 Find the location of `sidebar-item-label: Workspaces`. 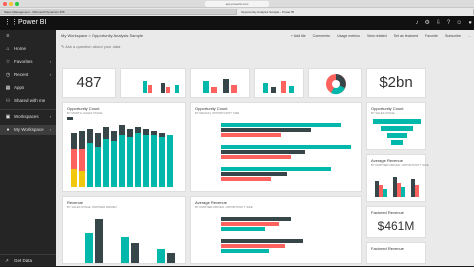

sidebar-item-label: Workspaces is located at coordinates (26, 116).